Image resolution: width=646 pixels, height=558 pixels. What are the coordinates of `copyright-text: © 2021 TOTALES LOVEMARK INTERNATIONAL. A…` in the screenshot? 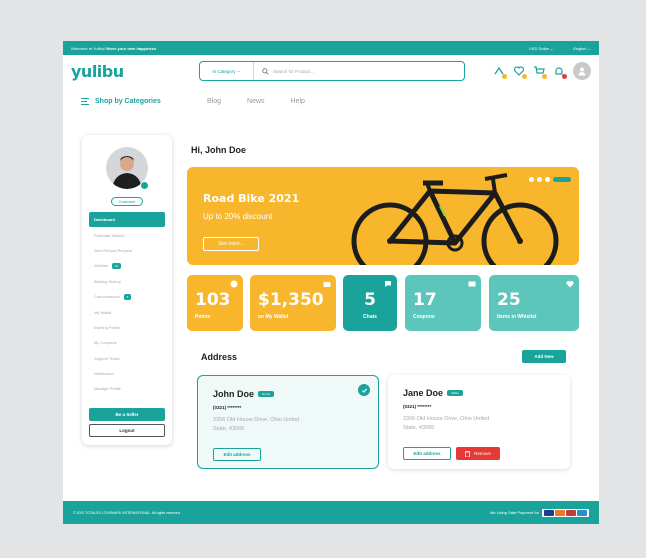 It's located at (126, 512).